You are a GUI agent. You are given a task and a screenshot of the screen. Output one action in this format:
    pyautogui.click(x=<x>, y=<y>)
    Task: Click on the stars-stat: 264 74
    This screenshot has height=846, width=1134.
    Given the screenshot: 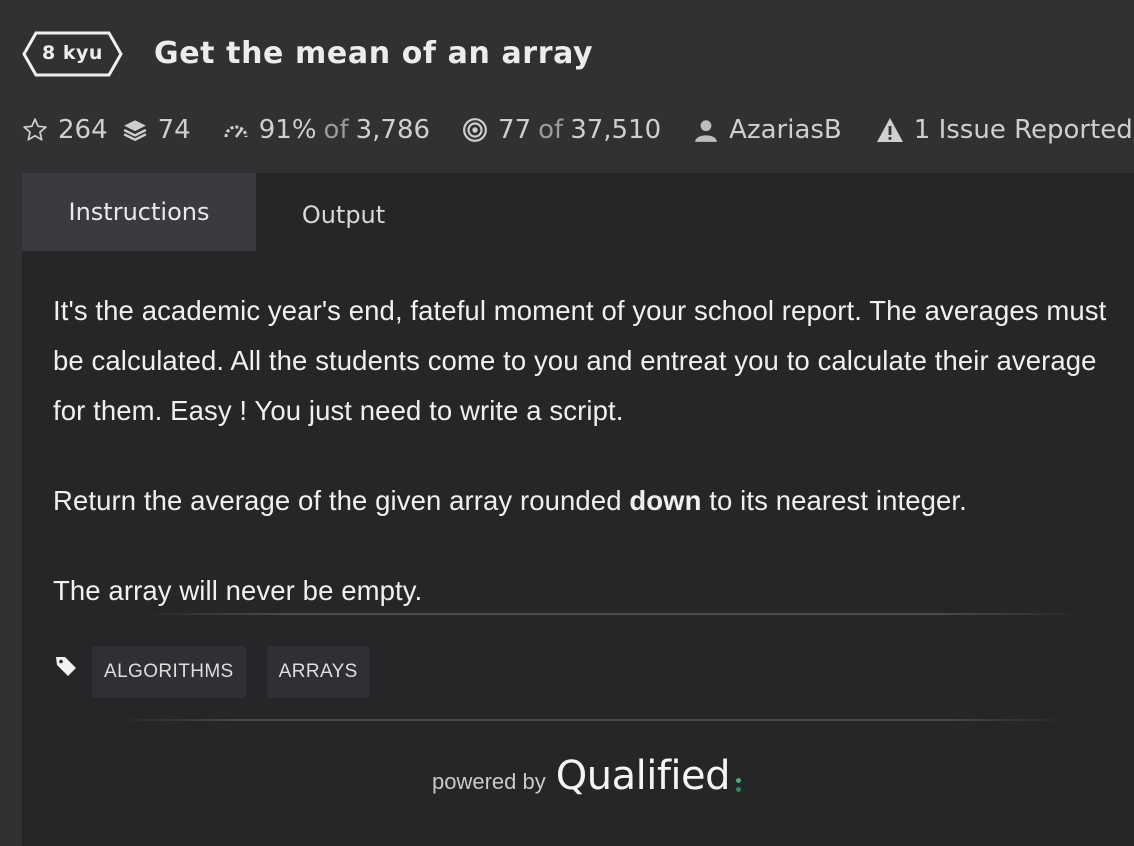 What is the action you would take?
    pyautogui.click(x=106, y=130)
    